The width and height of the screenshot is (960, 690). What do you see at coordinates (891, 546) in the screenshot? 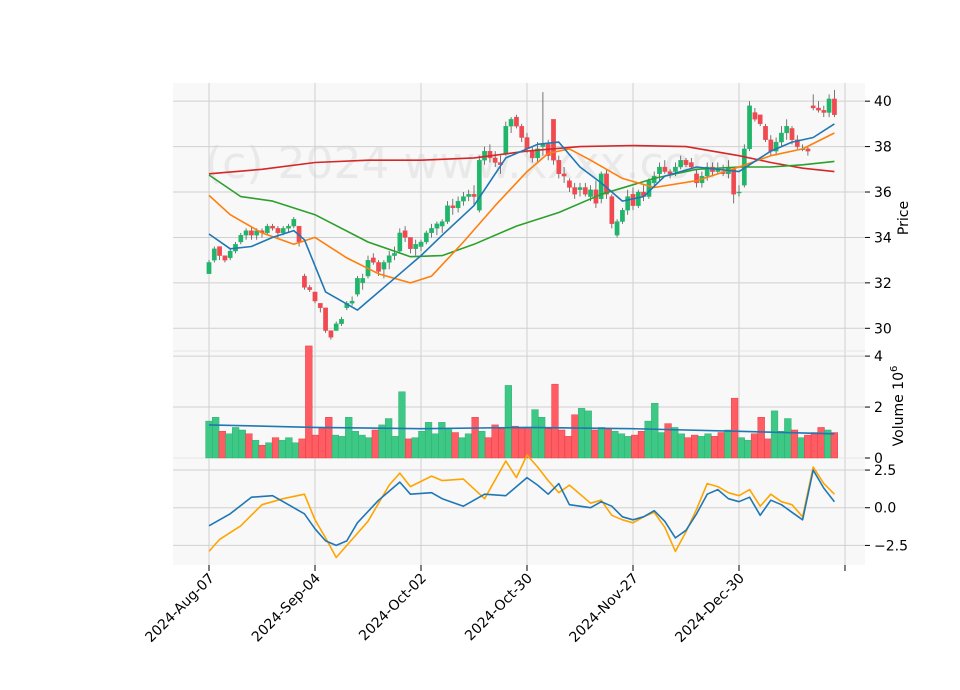
I see `osc-y-tick-label: −2.5` at bounding box center [891, 546].